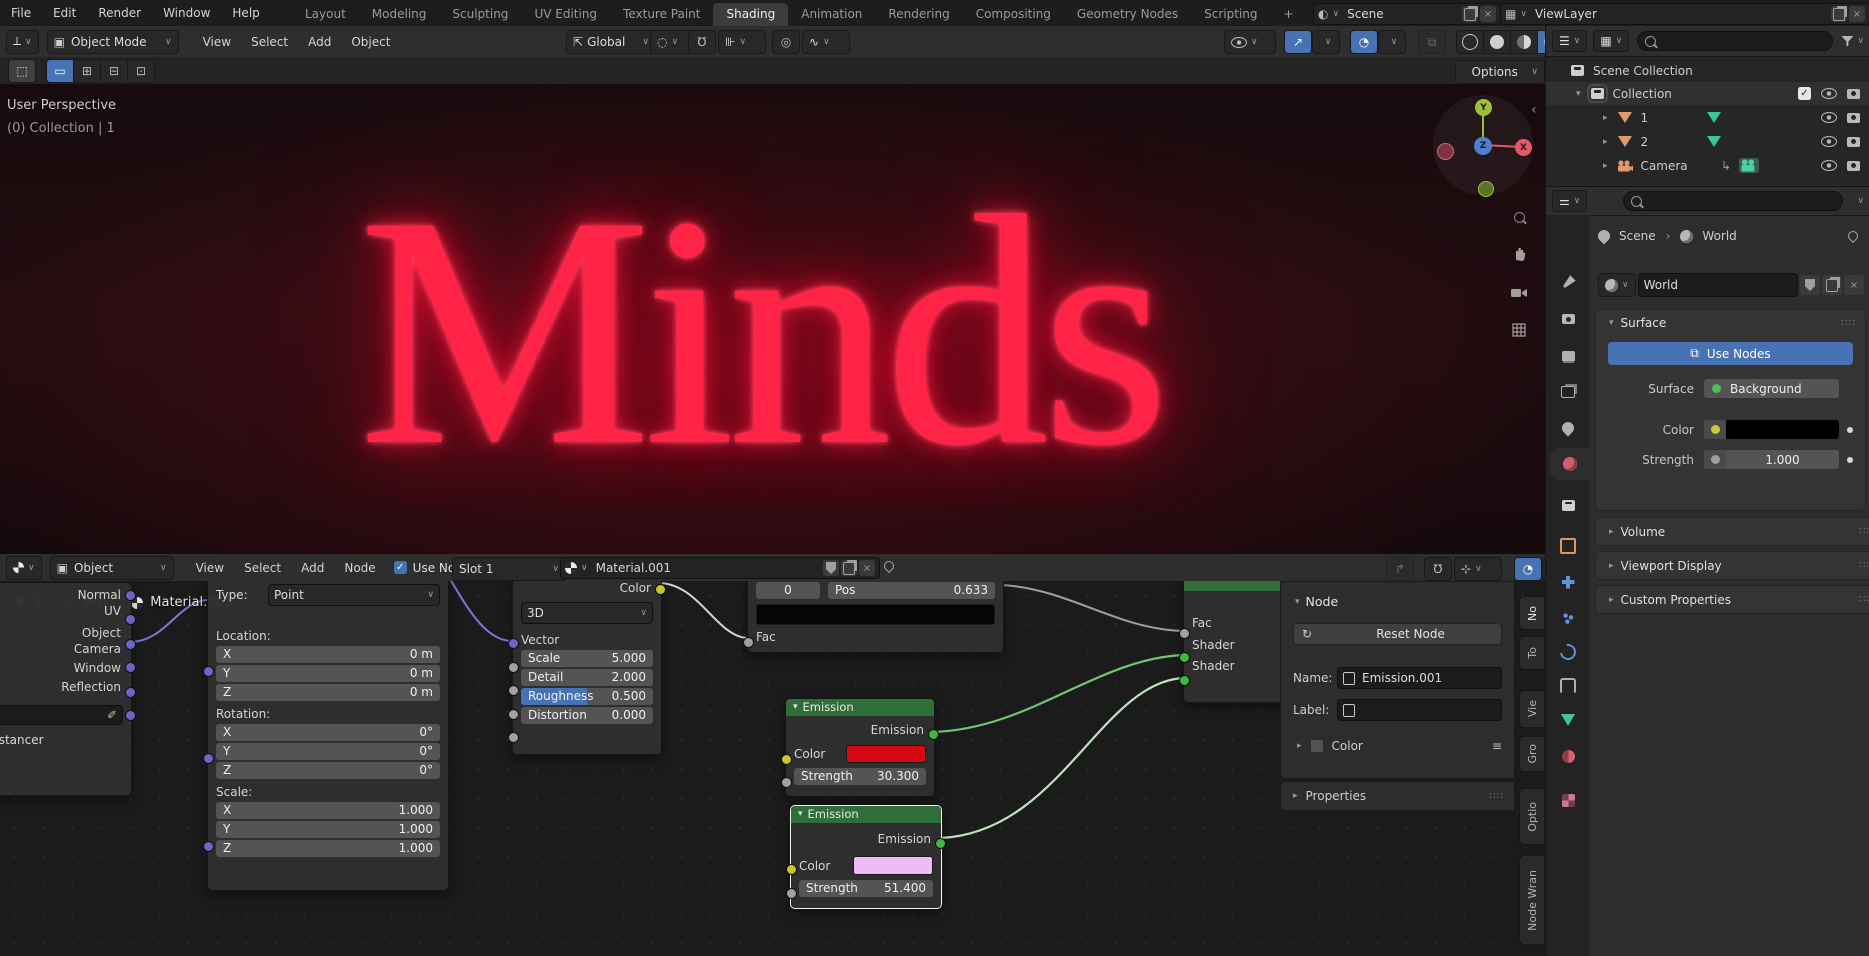 This screenshot has width=1869, height=956. I want to click on emission1-color-swatch, so click(886, 754).